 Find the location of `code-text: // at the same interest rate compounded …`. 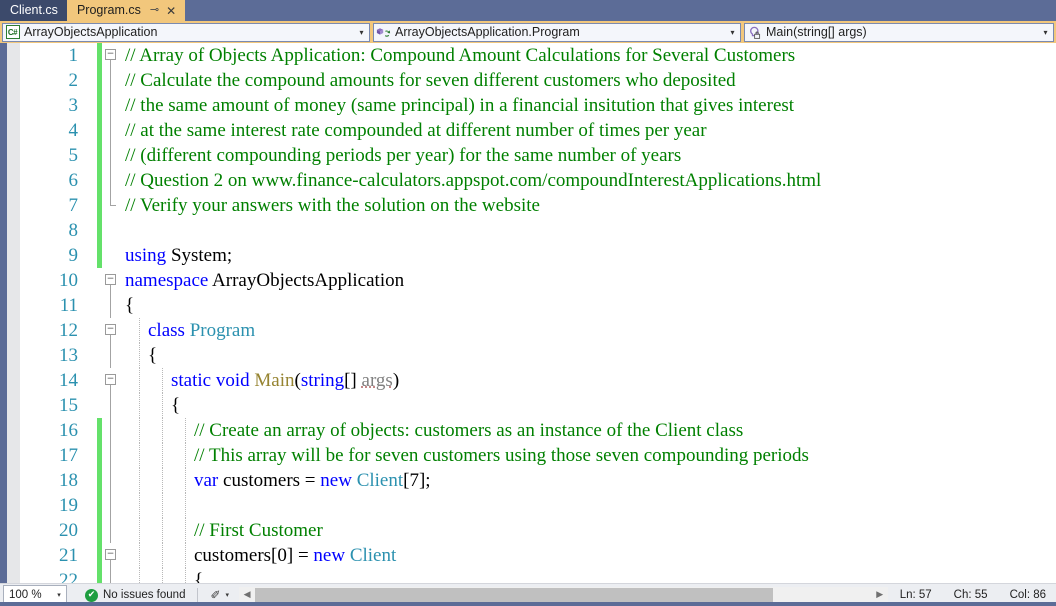

code-text: // at the same interest rate compounded … is located at coordinates (588, 130).